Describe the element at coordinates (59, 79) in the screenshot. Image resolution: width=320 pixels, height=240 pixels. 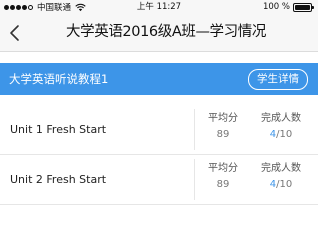
I see `course-name: 大学英语听说教程1` at that location.